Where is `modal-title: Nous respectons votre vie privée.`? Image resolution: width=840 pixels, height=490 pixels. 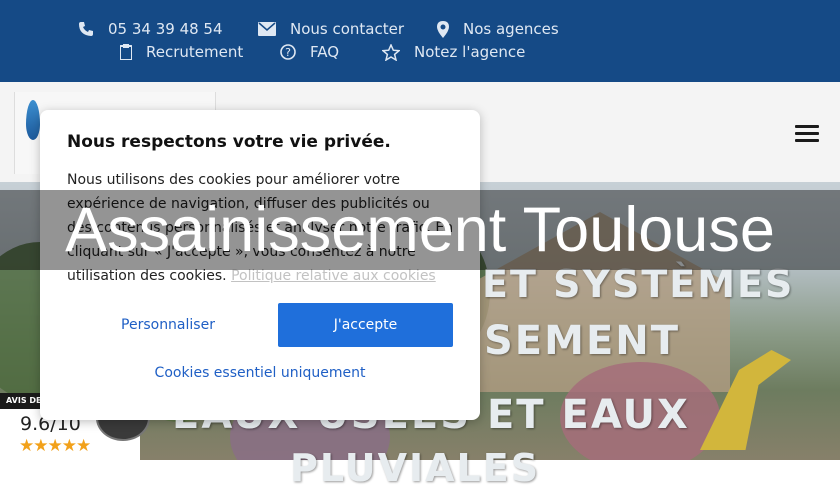
modal-title: Nous respectons votre vie privée. is located at coordinates (229, 142).